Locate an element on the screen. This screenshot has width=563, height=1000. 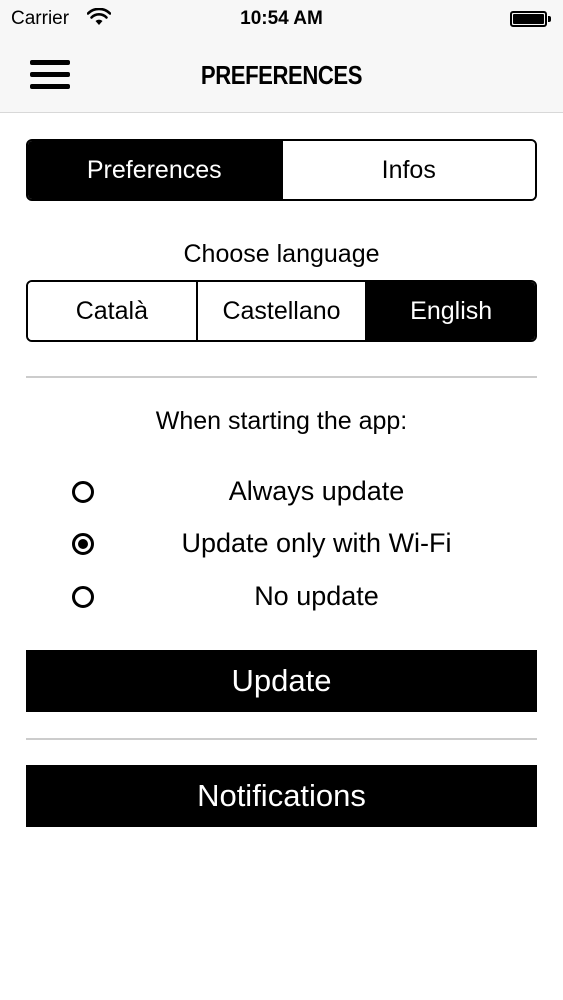
radio-checked-icon is located at coordinates (83, 544).